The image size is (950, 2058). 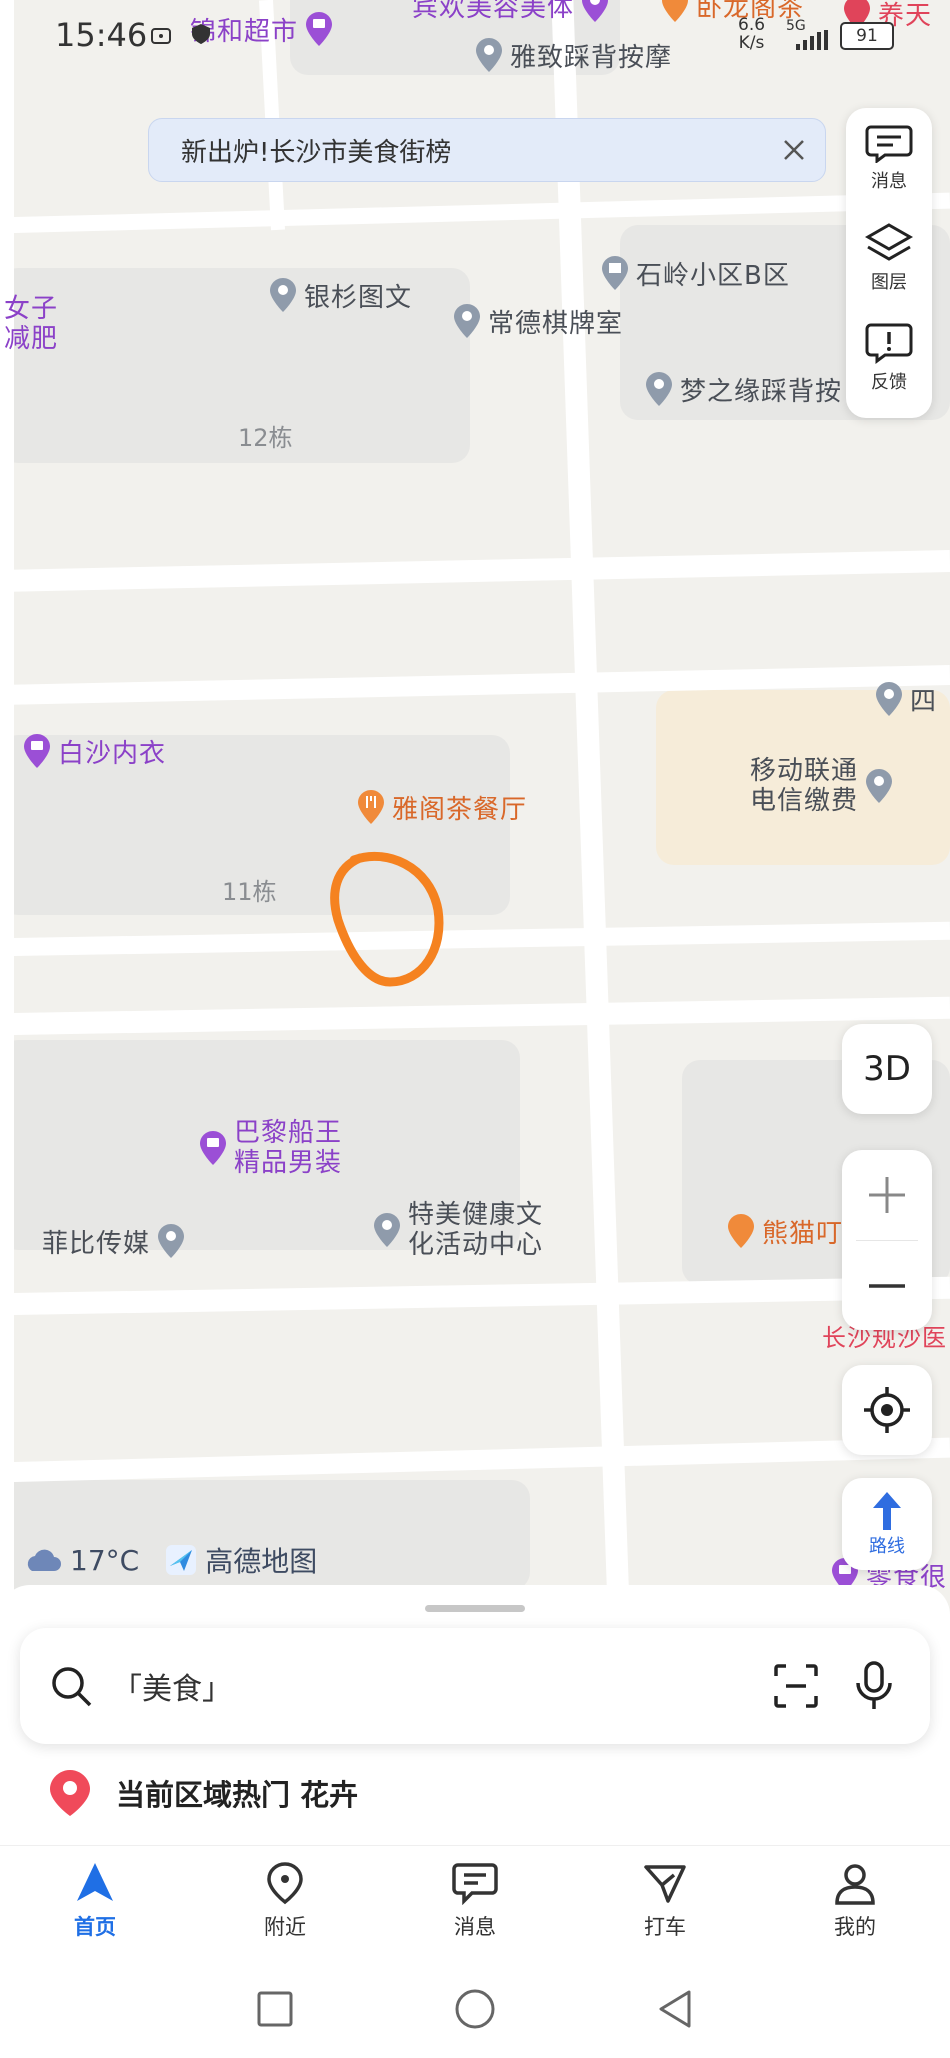 What do you see at coordinates (31, 324) in the screenshot?
I see `poi-nvzi-jianfei: 女子 减肥` at bounding box center [31, 324].